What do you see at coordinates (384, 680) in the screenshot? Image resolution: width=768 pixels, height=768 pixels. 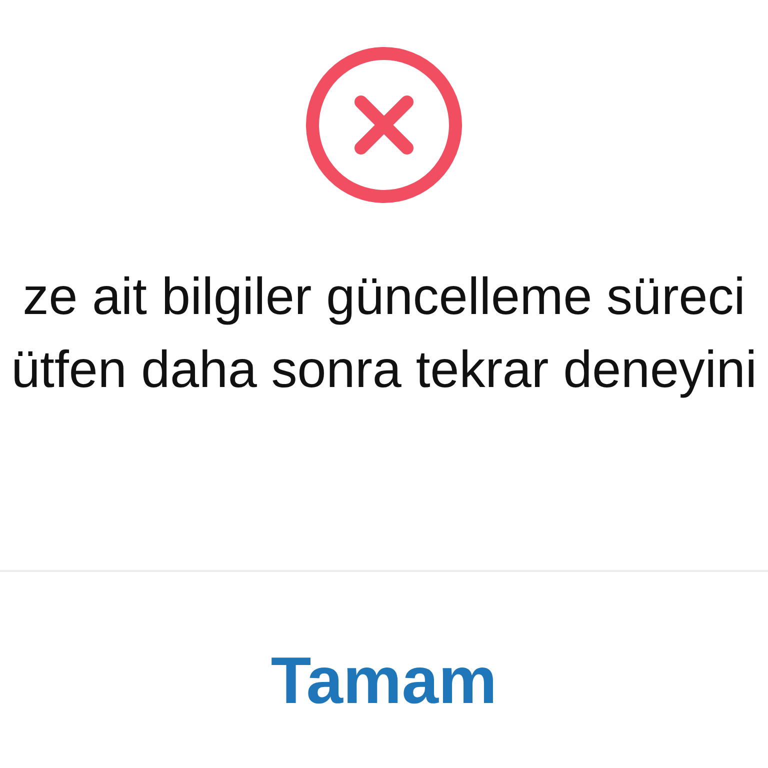 I see `ok-button: Tamam` at bounding box center [384, 680].